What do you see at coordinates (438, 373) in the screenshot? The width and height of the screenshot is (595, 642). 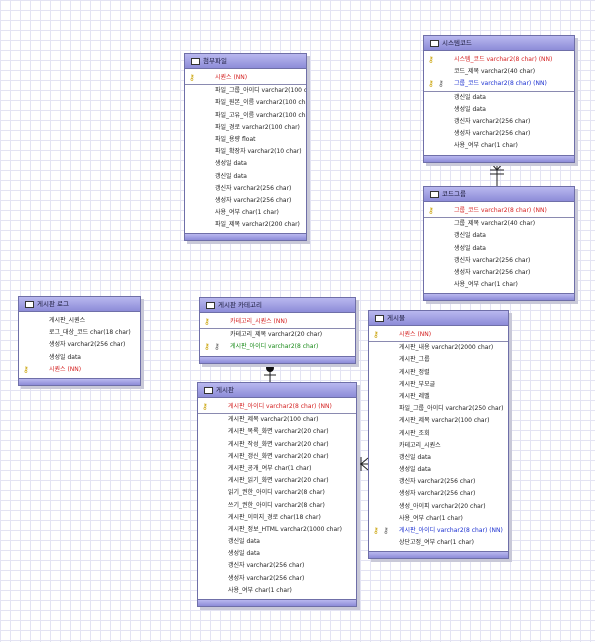 I see `column-row: 게시판_정렬` at bounding box center [438, 373].